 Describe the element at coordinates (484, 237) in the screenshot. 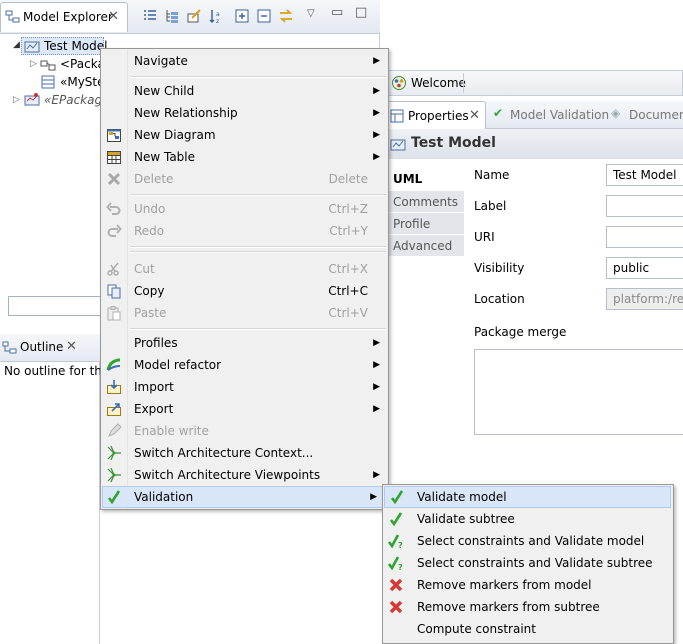

I see `uri-label: URI` at that location.